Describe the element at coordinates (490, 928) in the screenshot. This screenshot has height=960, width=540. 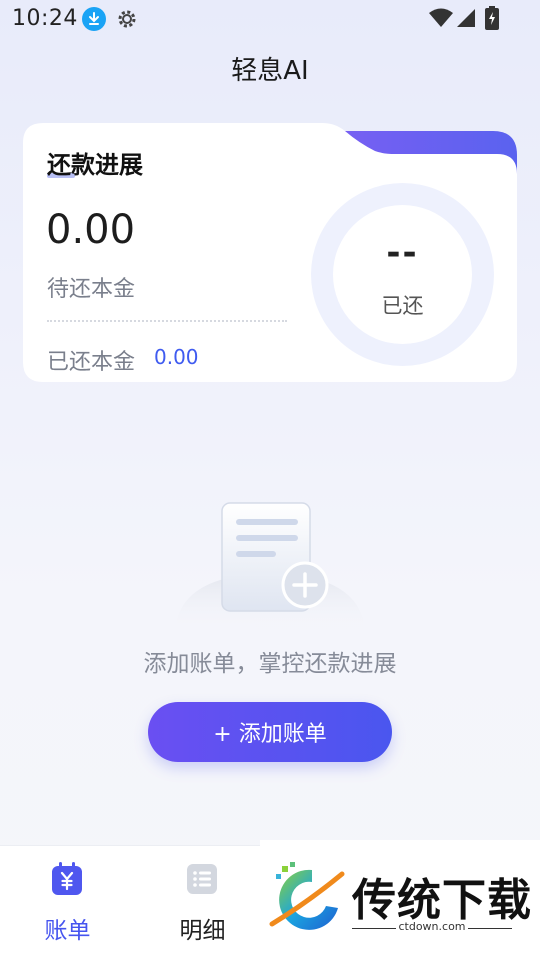
I see `watermark-rule-right` at that location.